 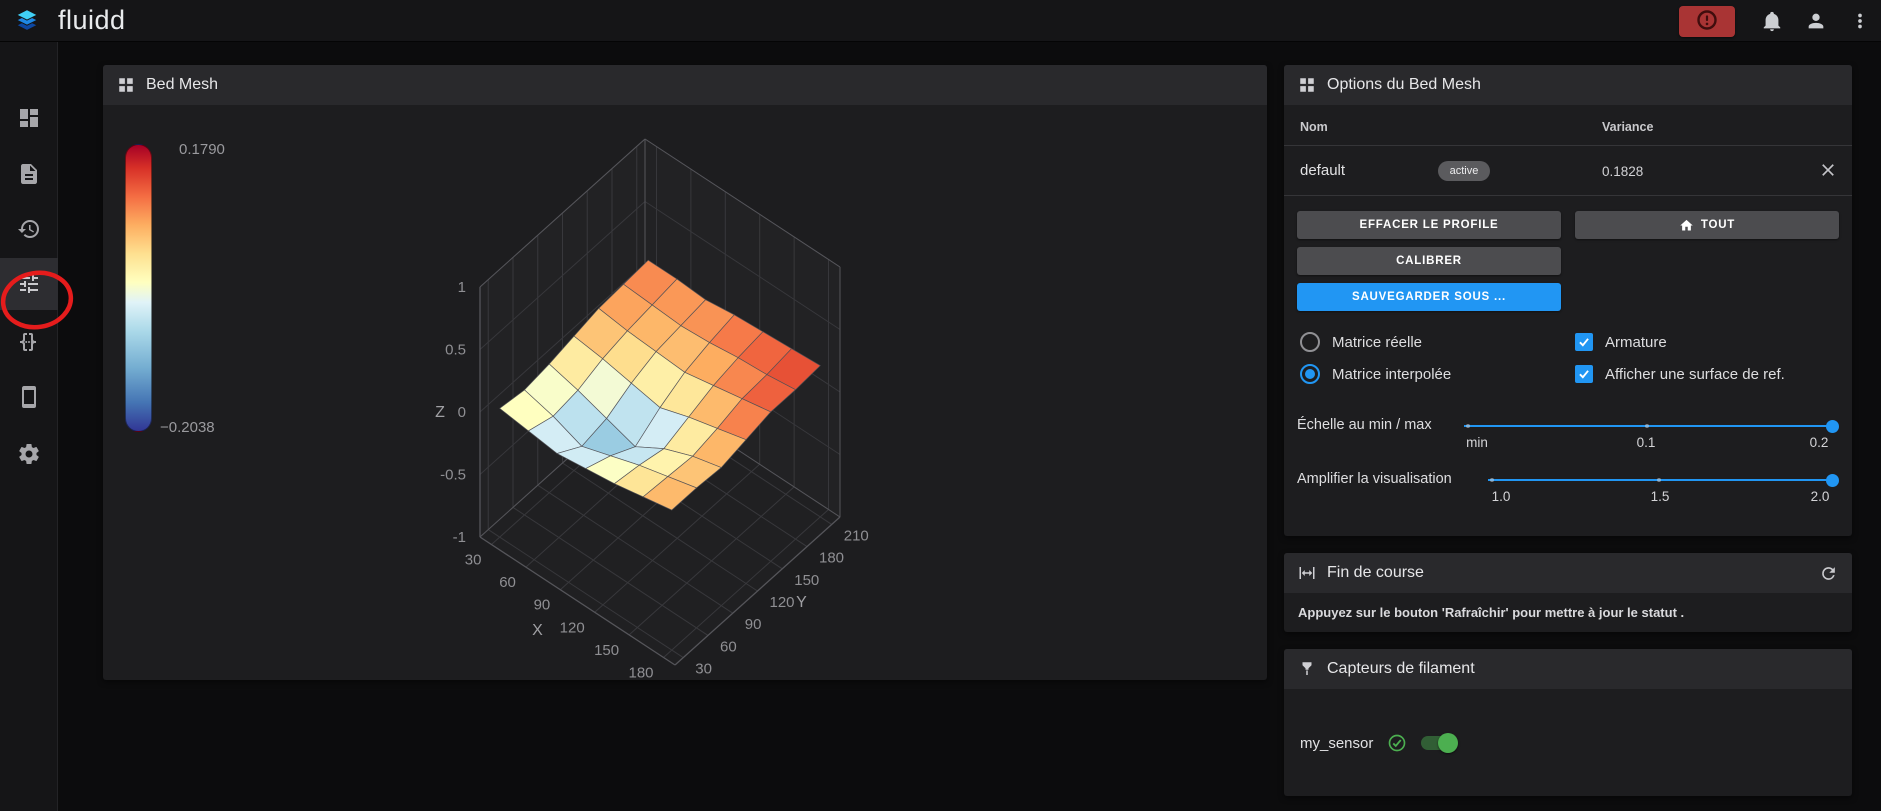 I want to click on bed-mesh-colorbar, so click(x=138, y=288).